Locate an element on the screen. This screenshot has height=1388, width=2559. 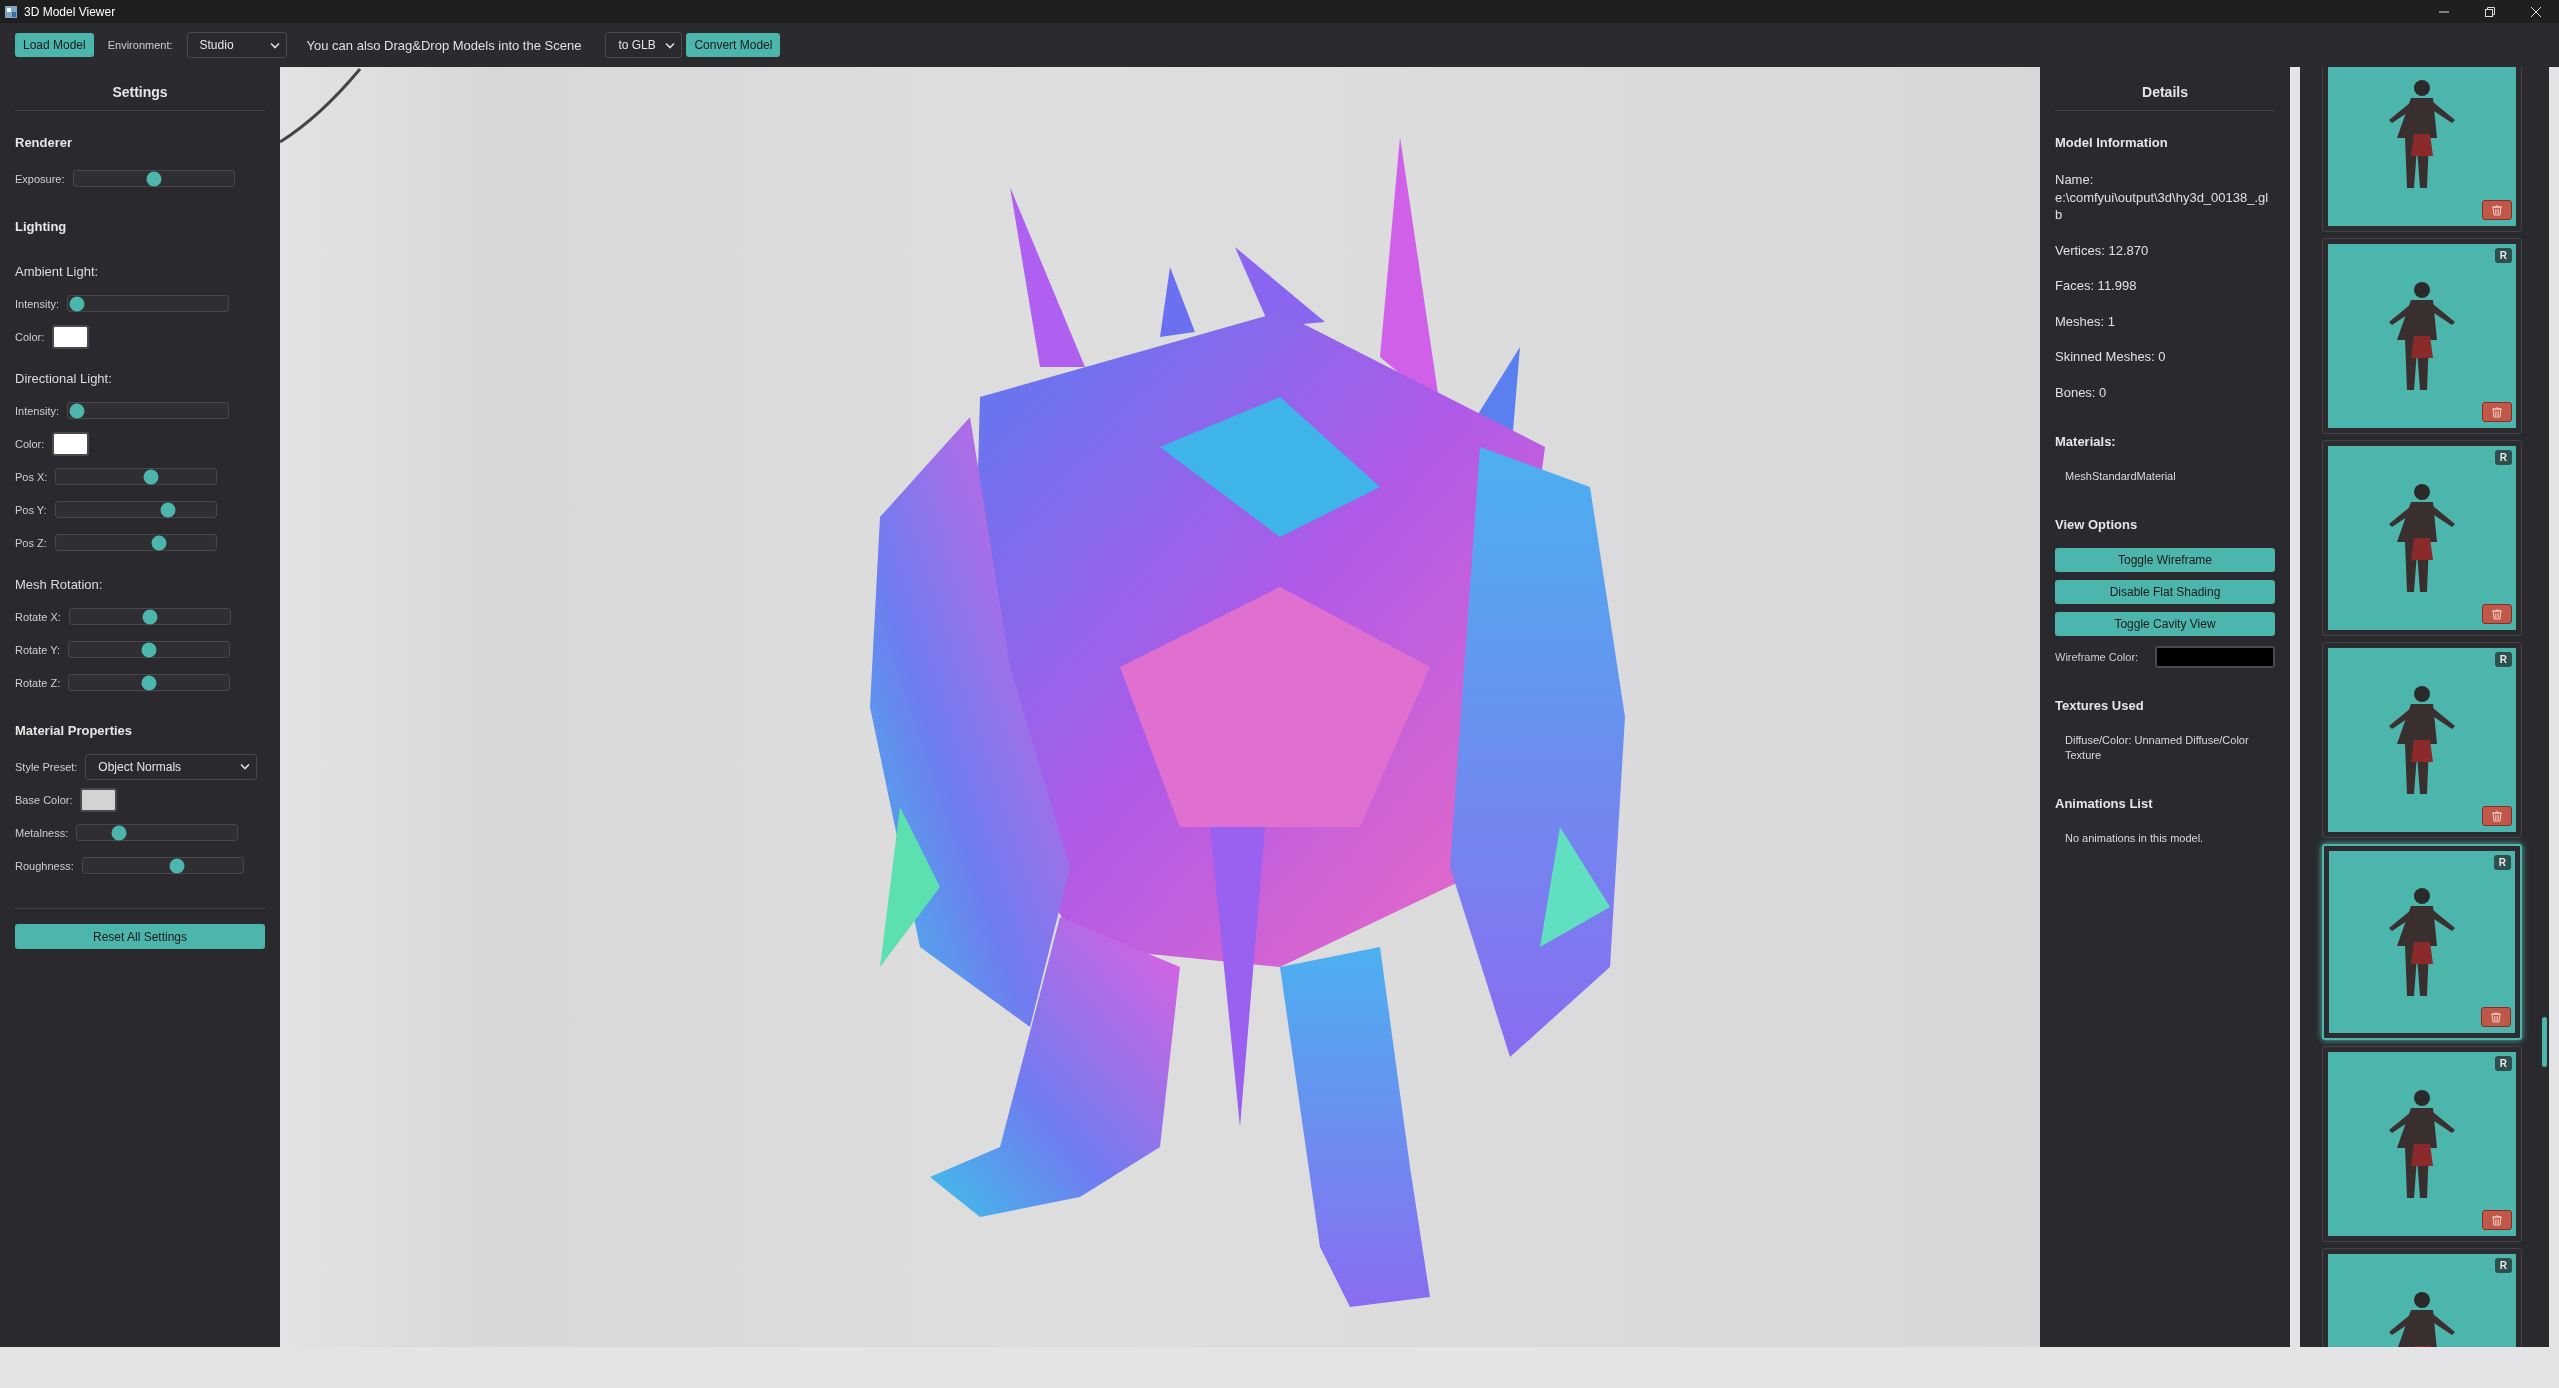
panel-title: Details is located at coordinates (2165, 92).